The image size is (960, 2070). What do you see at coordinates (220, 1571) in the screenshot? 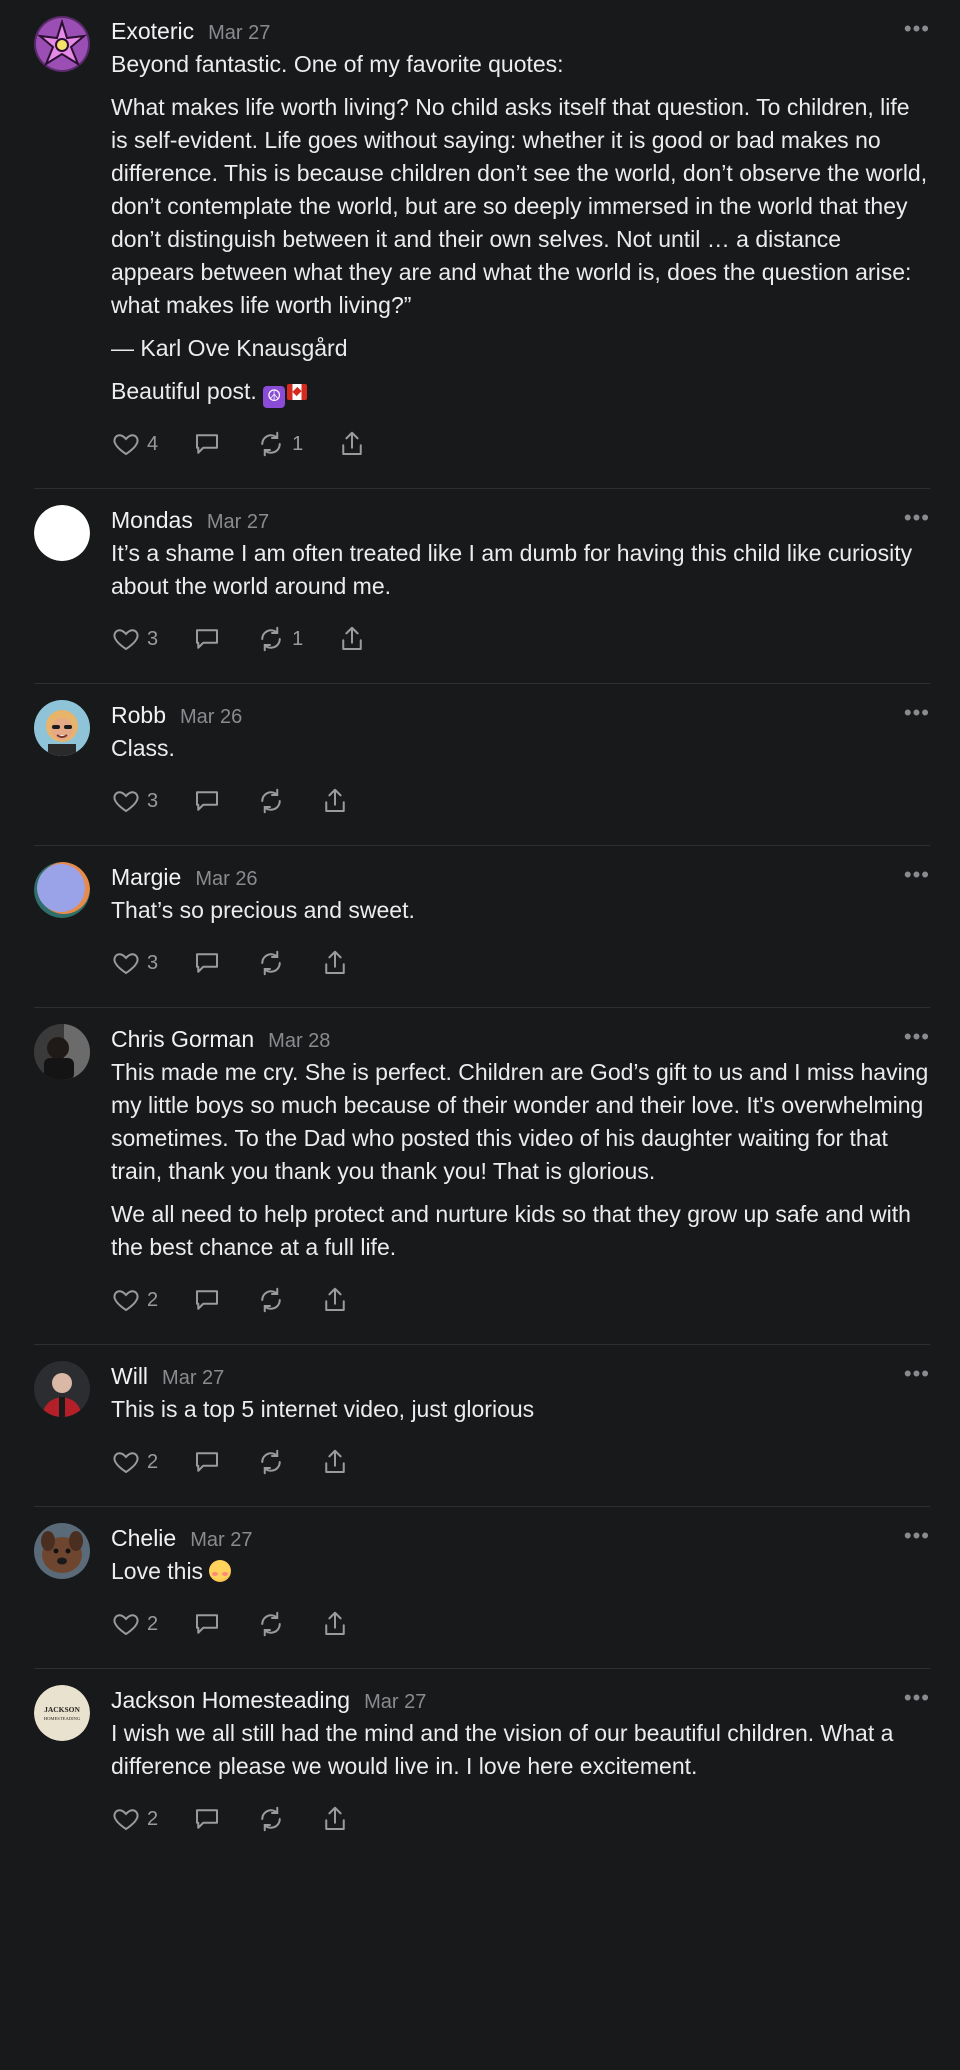
I see `smiling-hearts-emoji-icon` at bounding box center [220, 1571].